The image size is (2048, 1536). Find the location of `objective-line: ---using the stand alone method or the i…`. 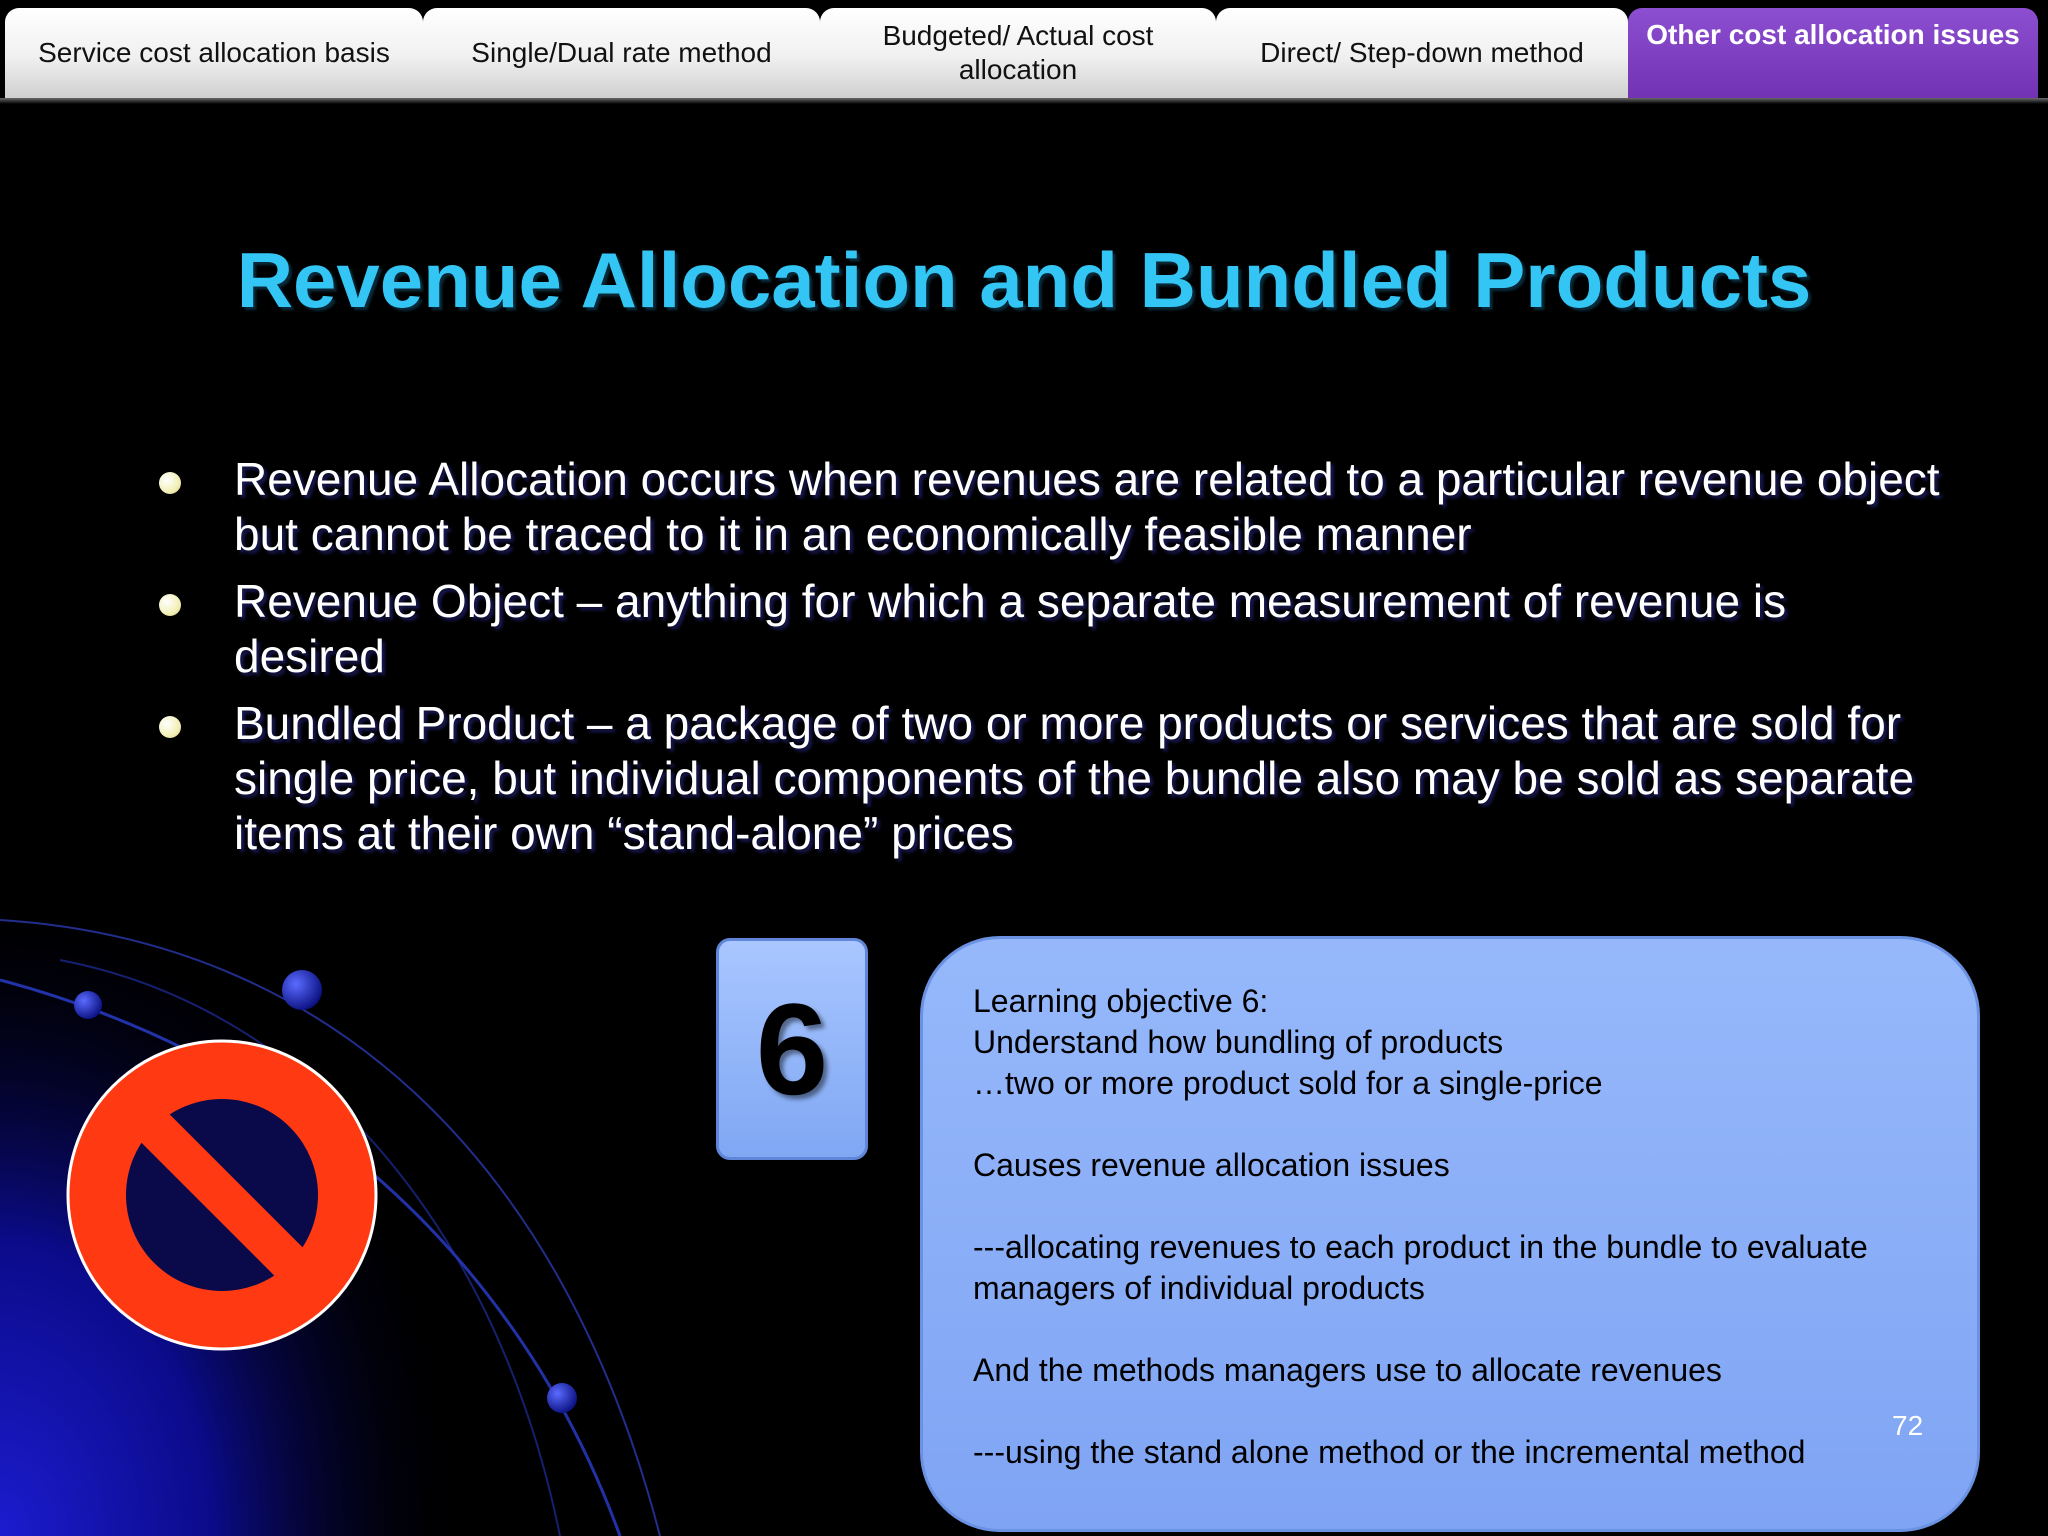

objective-line: ---using the stand alone method or the i… is located at coordinates (1389, 1452).